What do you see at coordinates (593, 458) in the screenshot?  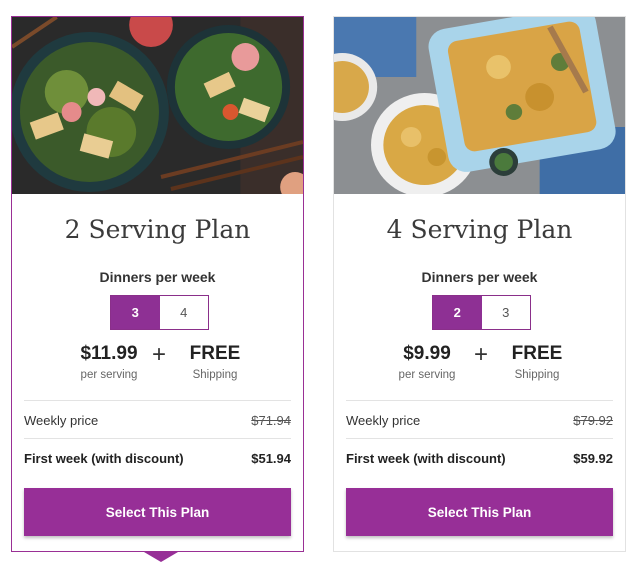 I see `first-week-value: $59.92` at bounding box center [593, 458].